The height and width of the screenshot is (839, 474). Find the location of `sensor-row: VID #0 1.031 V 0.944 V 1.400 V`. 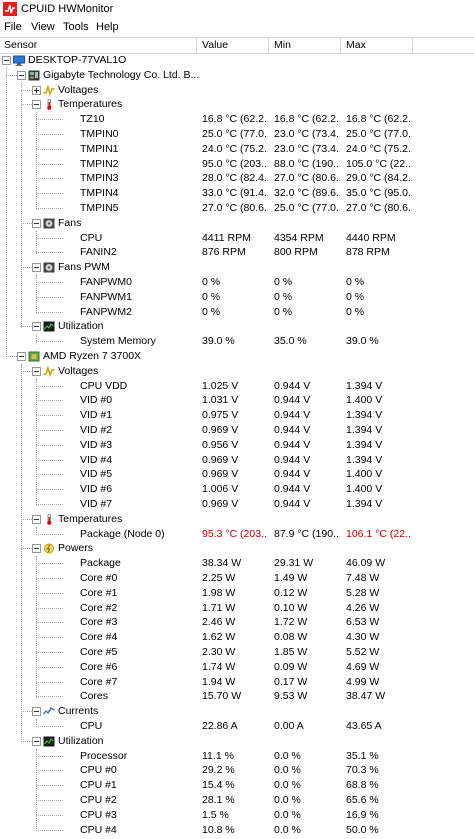

sensor-row: VID #0 1.031 V 0.944 V 1.400 V is located at coordinates (237, 400).